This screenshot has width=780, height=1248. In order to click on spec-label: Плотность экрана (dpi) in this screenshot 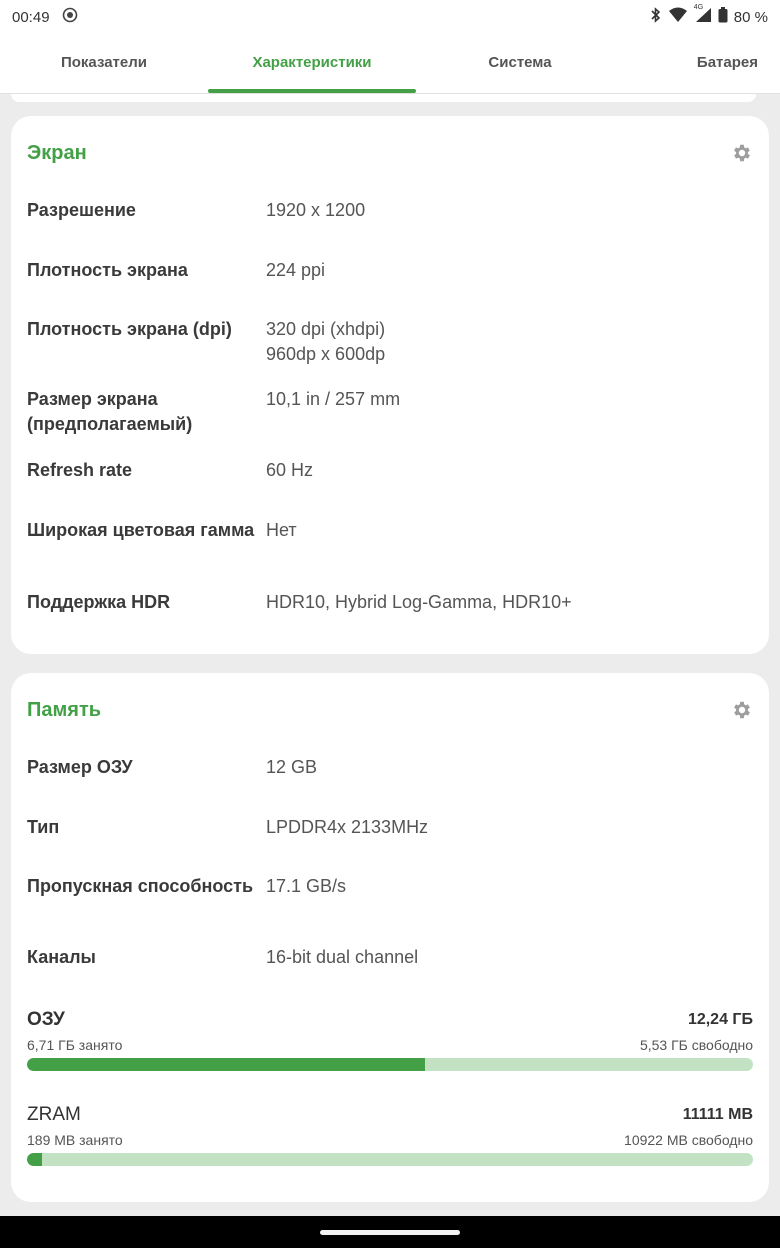, I will do `click(129, 329)`.